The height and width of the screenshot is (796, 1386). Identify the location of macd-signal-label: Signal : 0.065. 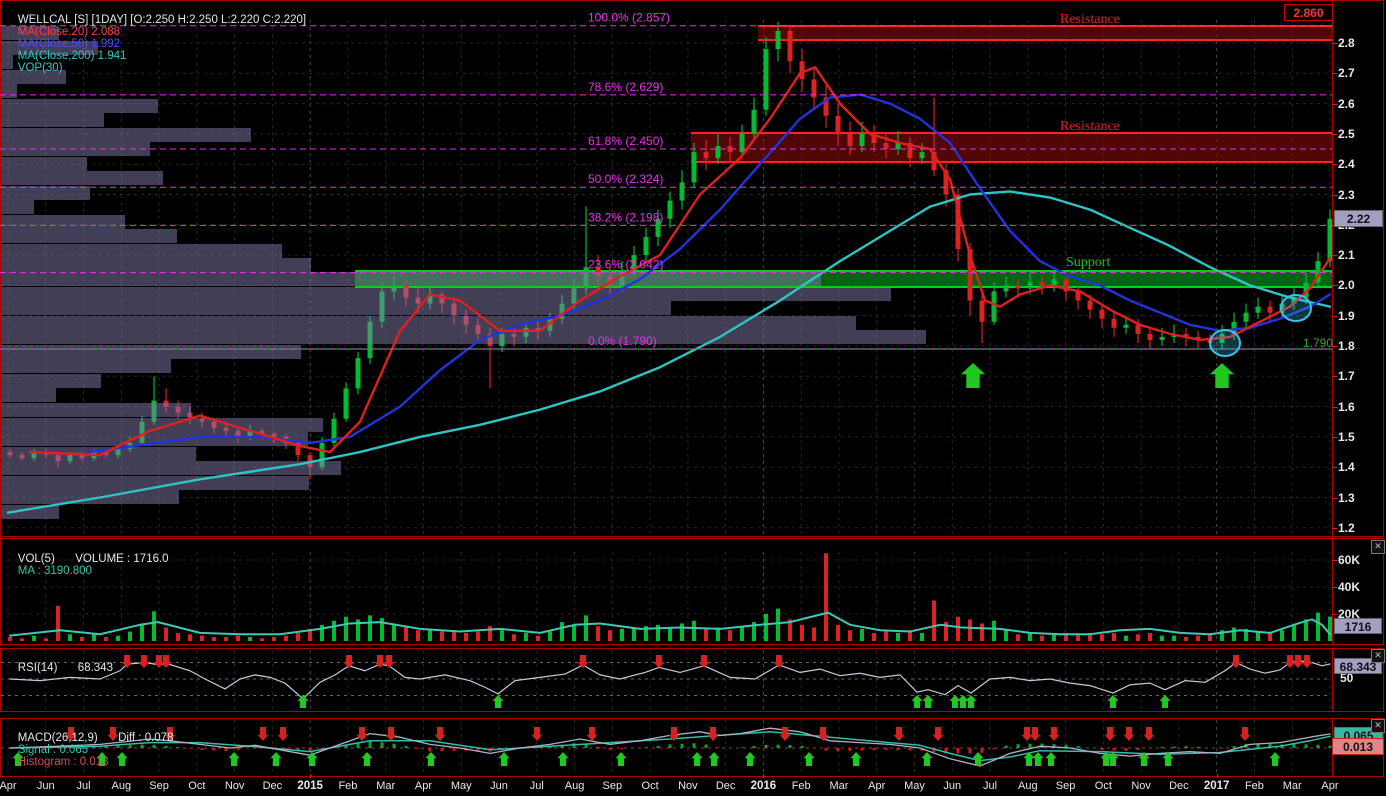
(53, 750).